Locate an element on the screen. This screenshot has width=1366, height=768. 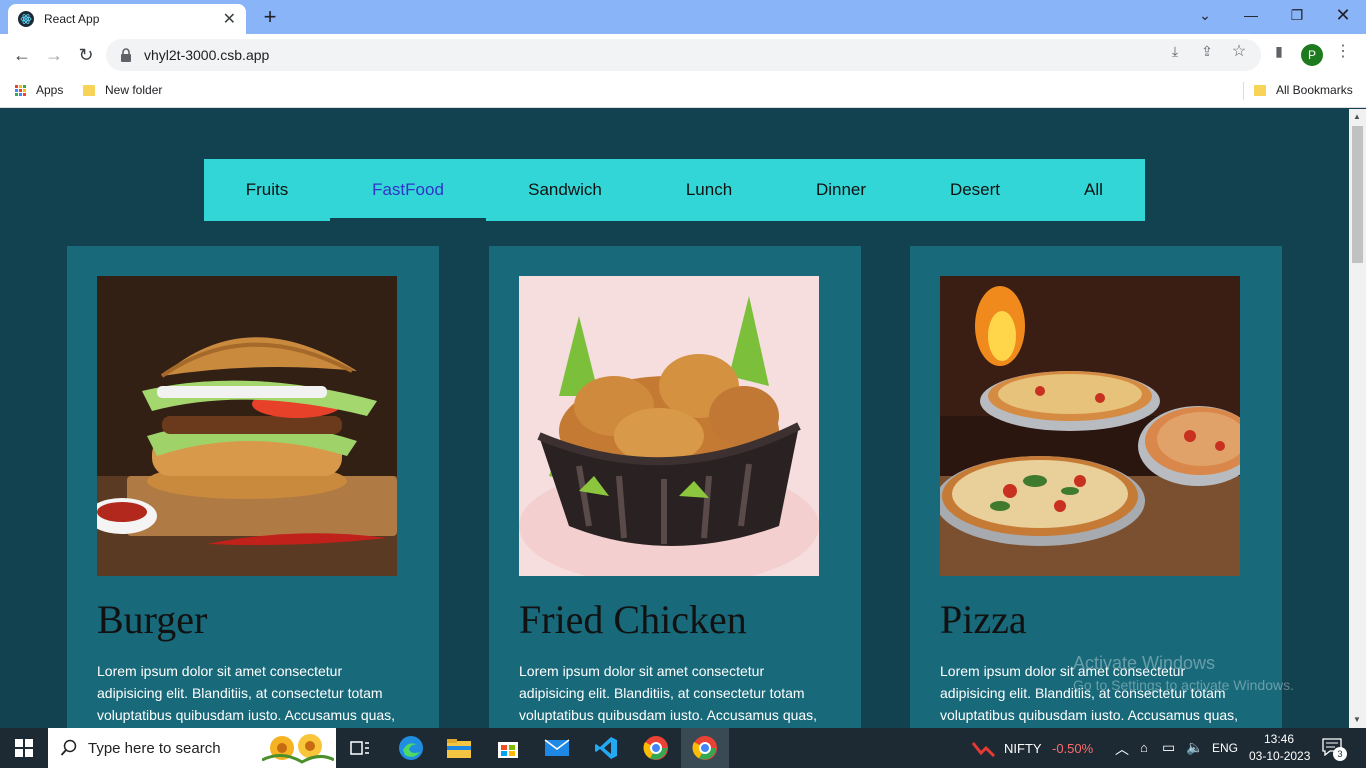
search-placeholder: Type here to search is located at coordinates (154, 748).